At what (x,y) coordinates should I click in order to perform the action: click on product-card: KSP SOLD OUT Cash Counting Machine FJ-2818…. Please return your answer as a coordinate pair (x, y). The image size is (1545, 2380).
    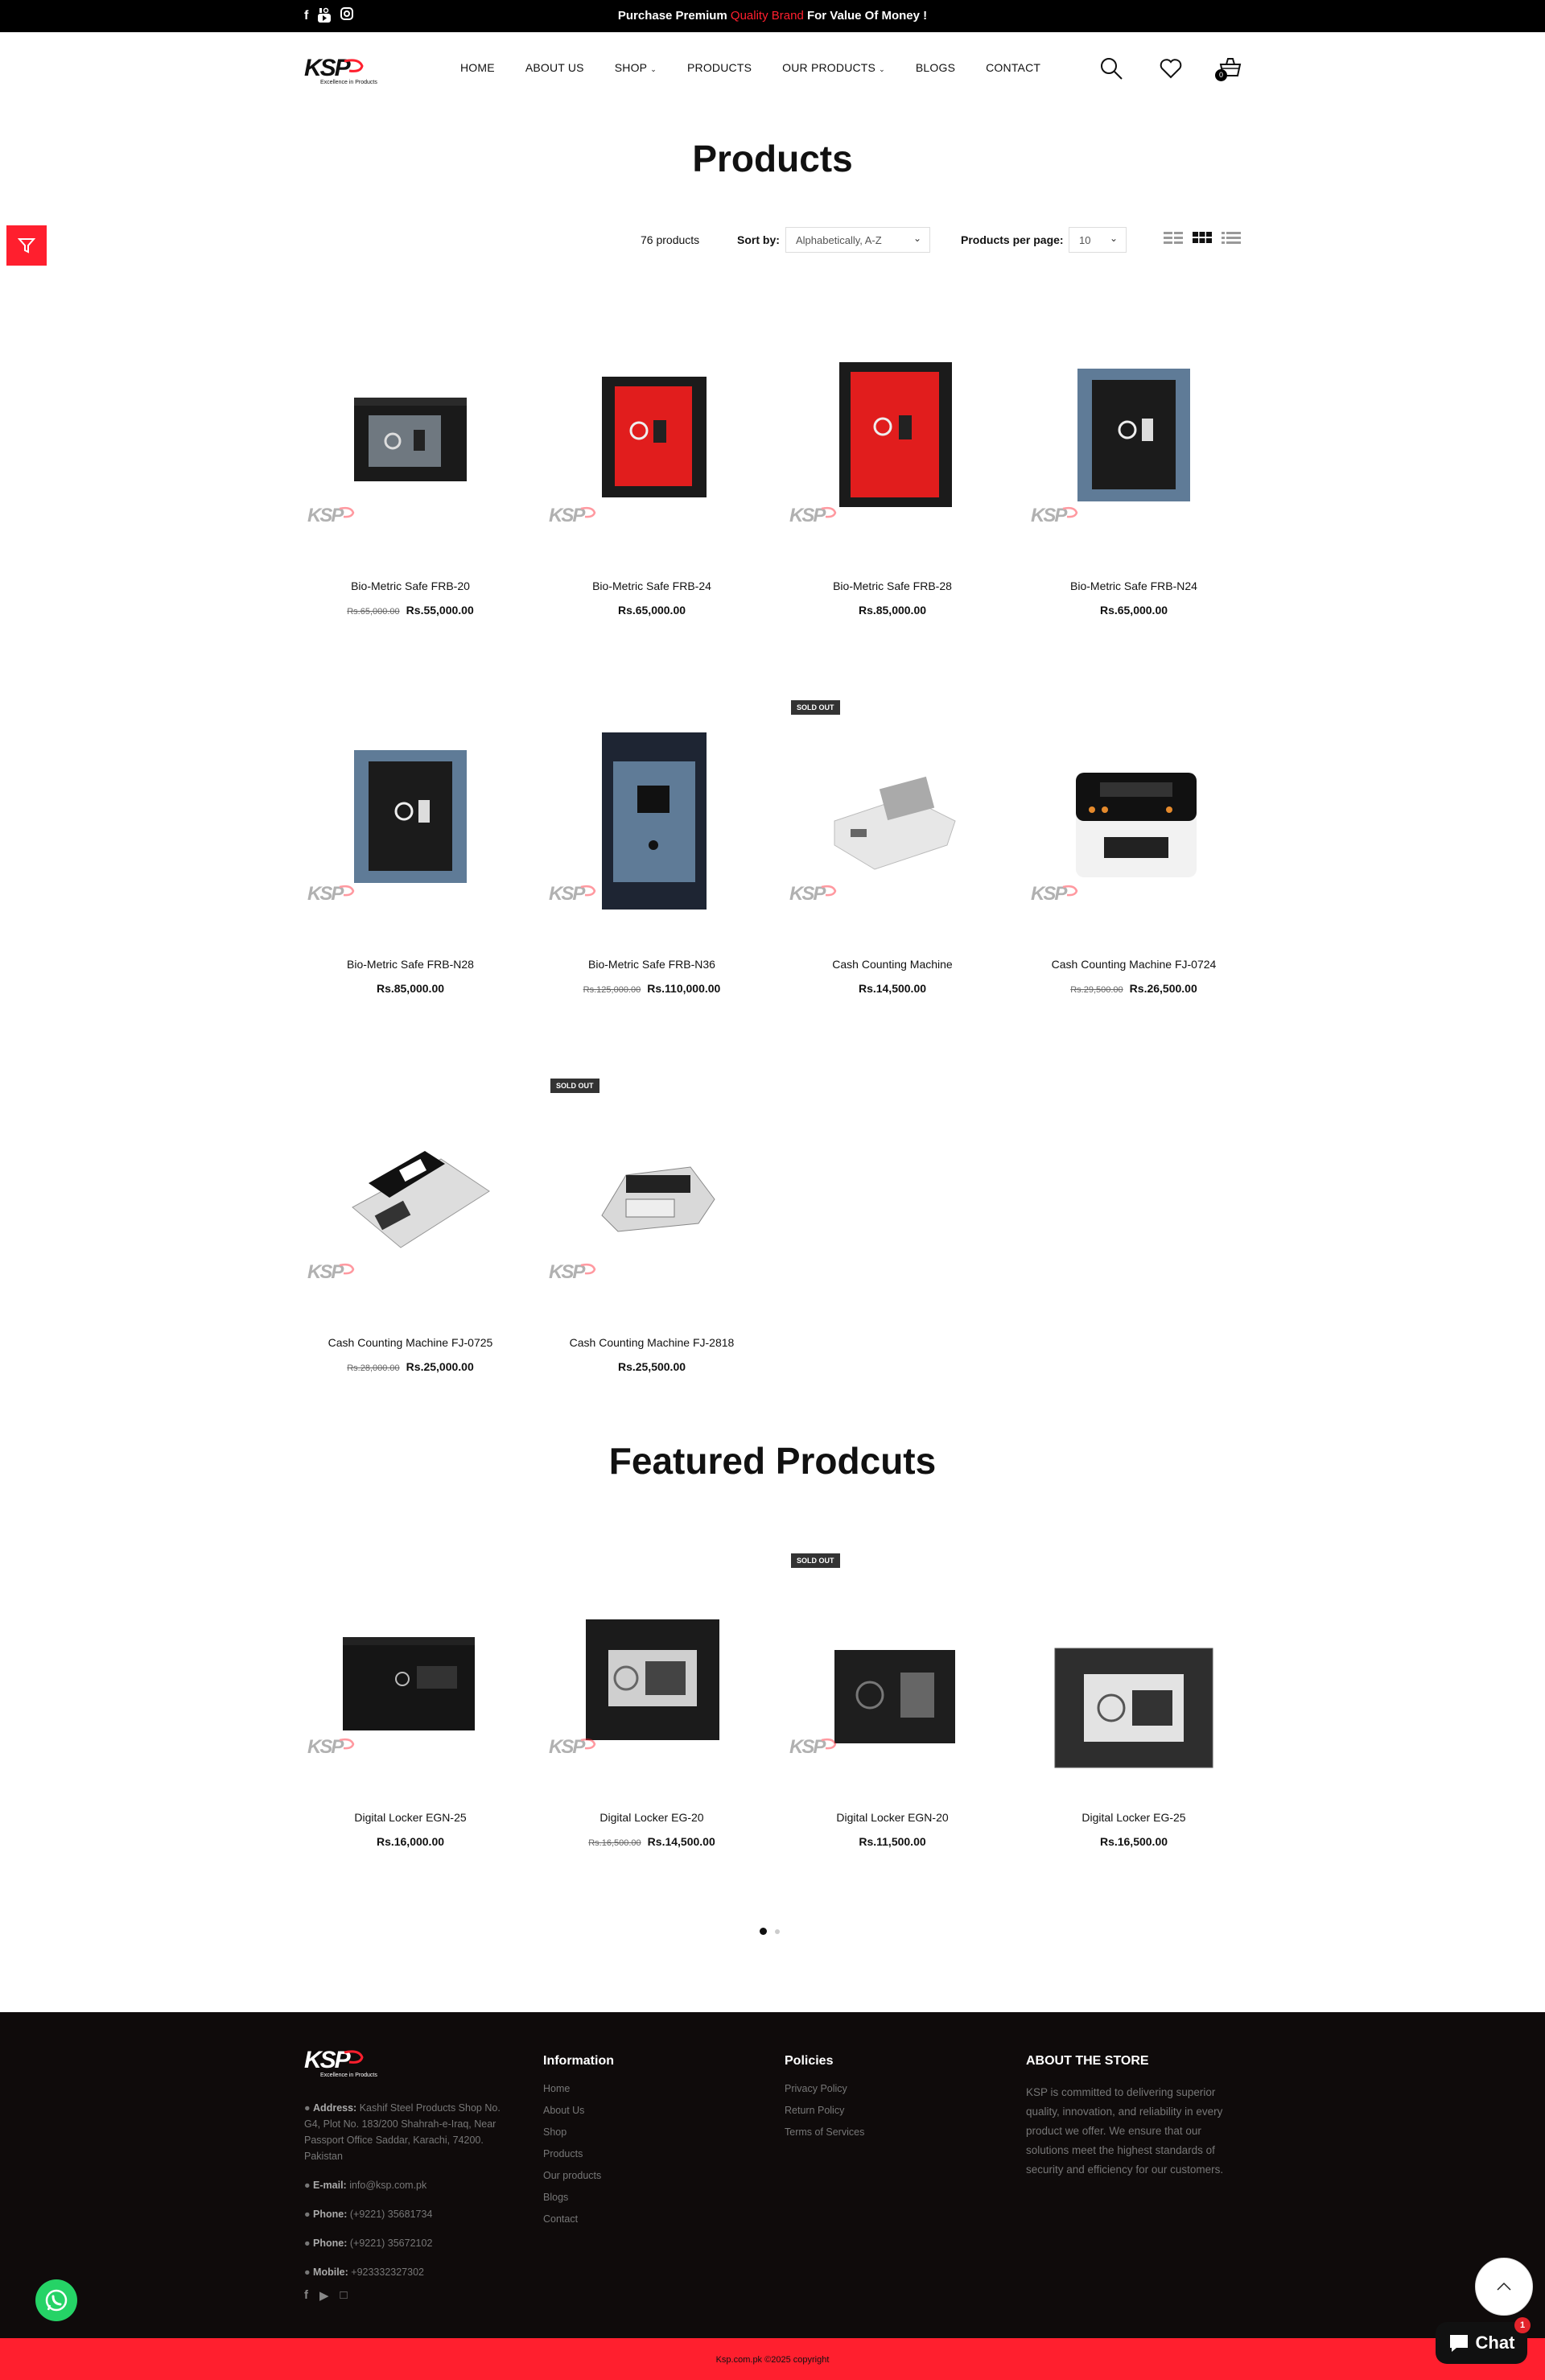
    Looking at the image, I should click on (652, 1226).